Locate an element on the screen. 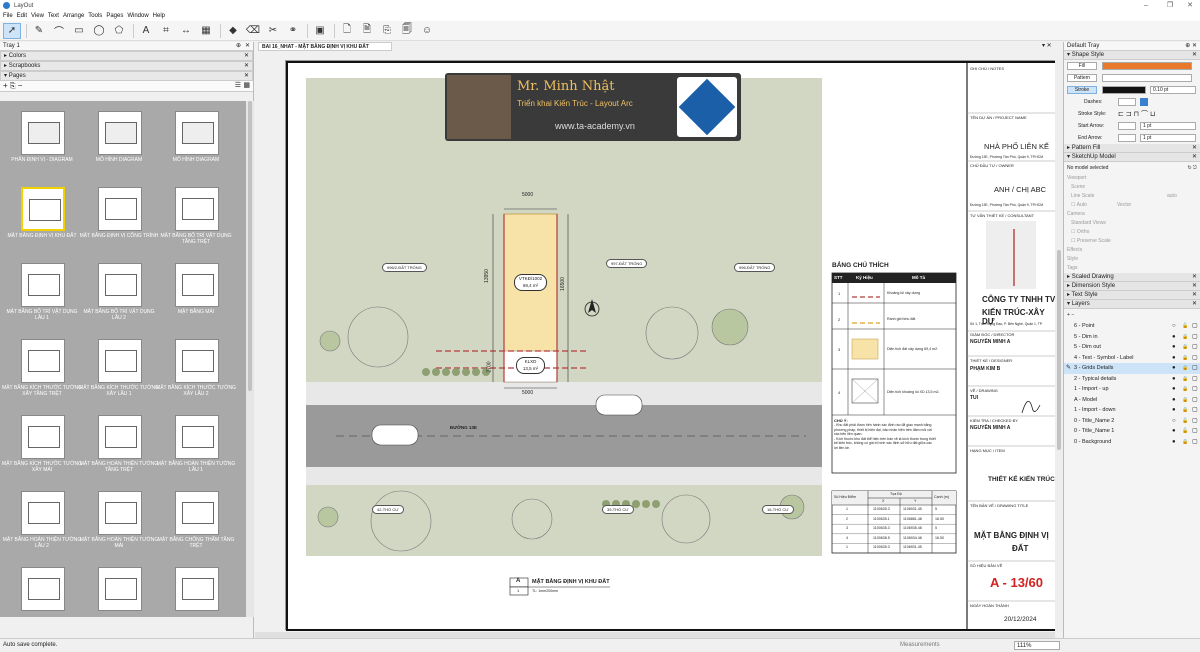  join-icon: ⚭ is located at coordinates (293, 31).